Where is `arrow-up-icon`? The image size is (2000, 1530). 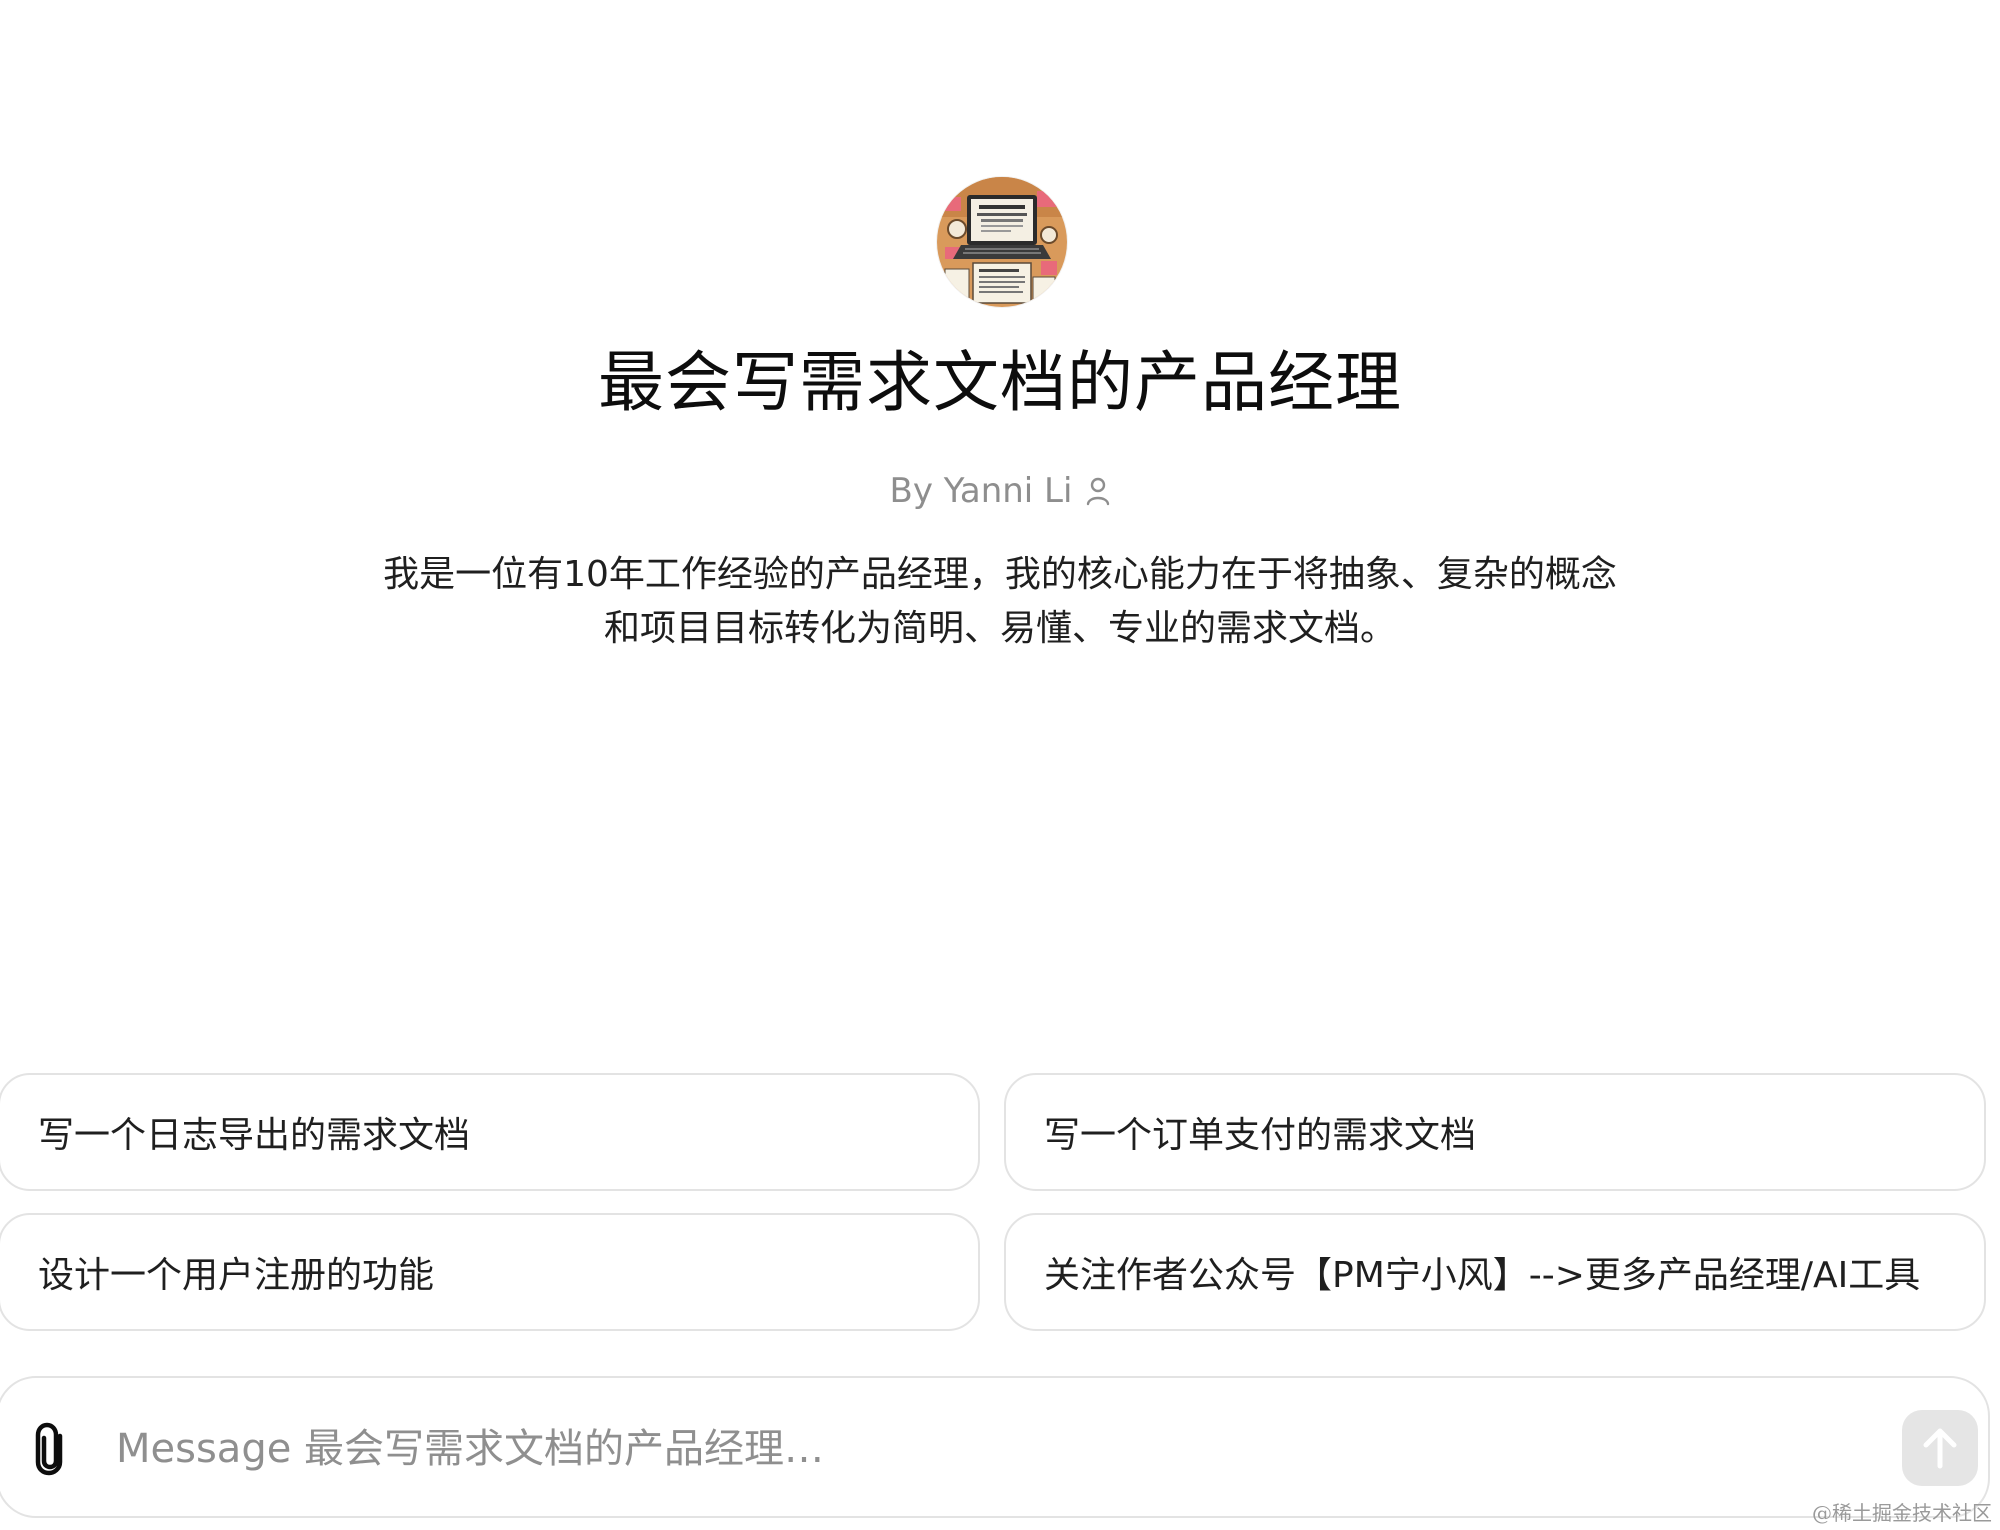 arrow-up-icon is located at coordinates (1940, 1448).